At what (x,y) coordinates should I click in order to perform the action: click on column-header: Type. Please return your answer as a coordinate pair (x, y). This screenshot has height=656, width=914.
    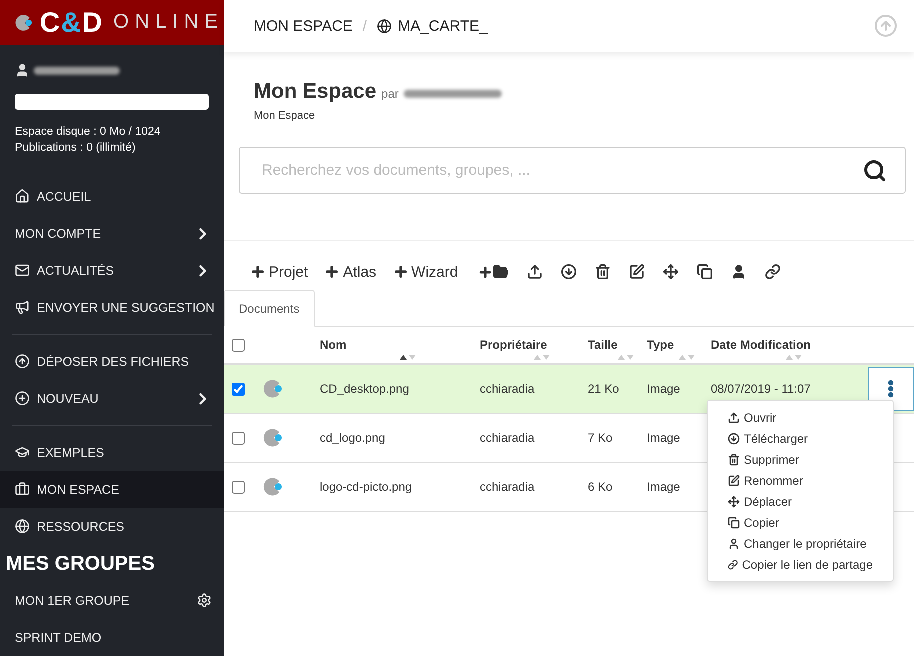
    Looking at the image, I should click on (679, 345).